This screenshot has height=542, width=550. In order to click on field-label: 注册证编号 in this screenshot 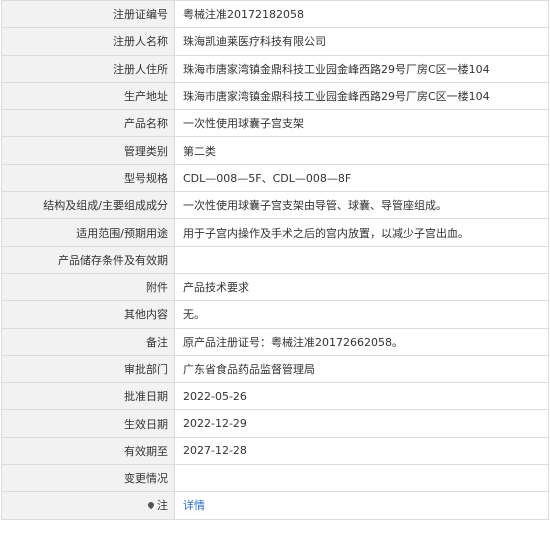, I will do `click(88, 14)`.